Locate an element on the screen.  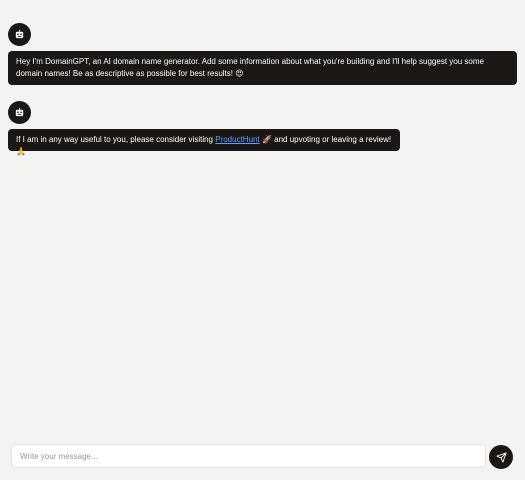
message-composer is located at coordinates (248, 456).